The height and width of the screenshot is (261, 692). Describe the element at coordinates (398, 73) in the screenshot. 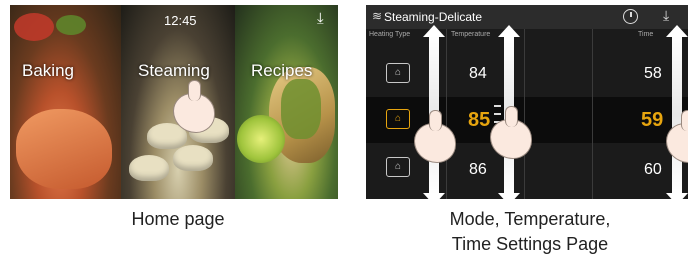

I see `steam-low-icon: ⌂` at that location.